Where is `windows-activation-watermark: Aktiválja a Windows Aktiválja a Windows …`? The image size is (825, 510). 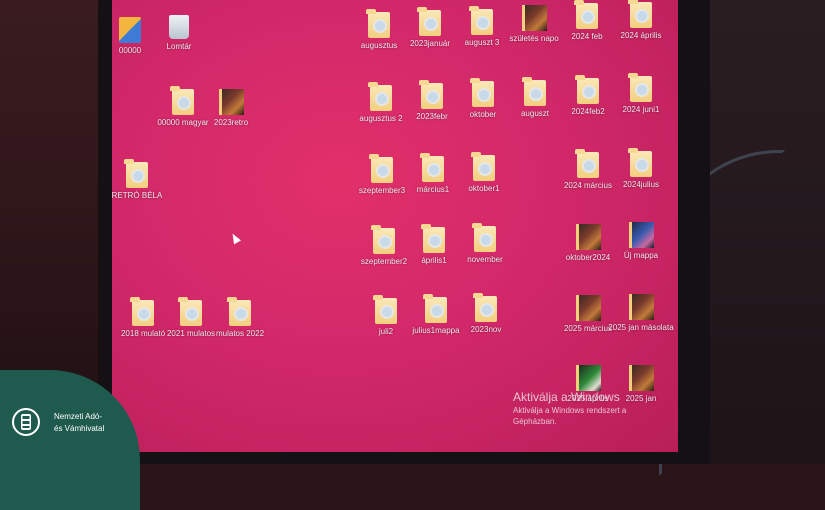
windows-activation-watermark: Aktiválja a Windows Aktiválja a Windows … is located at coordinates (588, 408).